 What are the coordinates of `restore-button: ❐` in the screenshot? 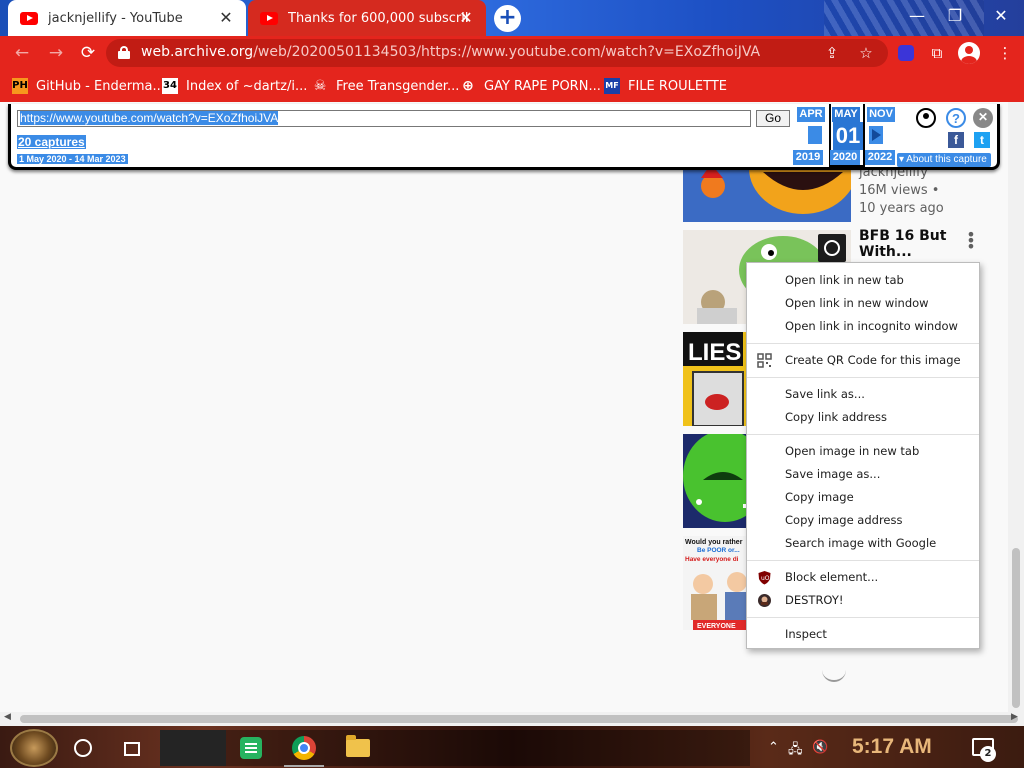 It's located at (955, 16).